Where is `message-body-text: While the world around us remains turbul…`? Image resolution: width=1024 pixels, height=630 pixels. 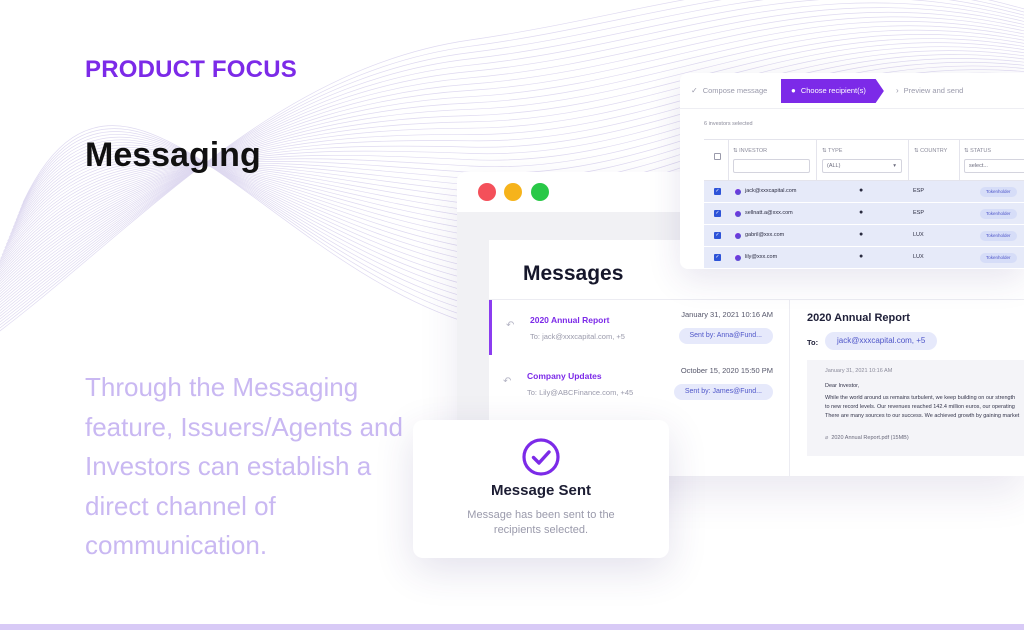 message-body-text: While the world around us remains turbul… is located at coordinates (924, 407).